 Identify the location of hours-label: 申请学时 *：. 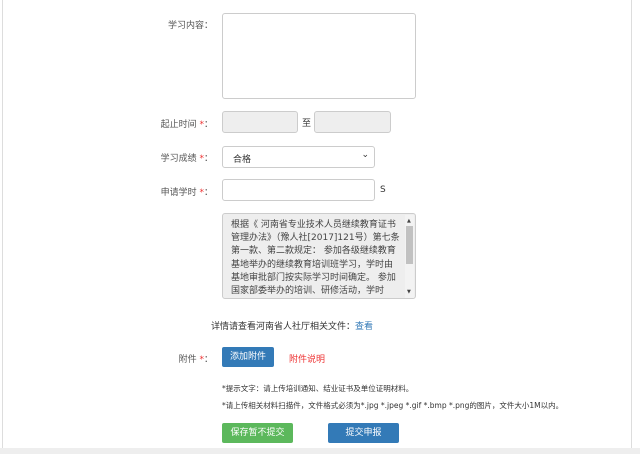
(186, 193).